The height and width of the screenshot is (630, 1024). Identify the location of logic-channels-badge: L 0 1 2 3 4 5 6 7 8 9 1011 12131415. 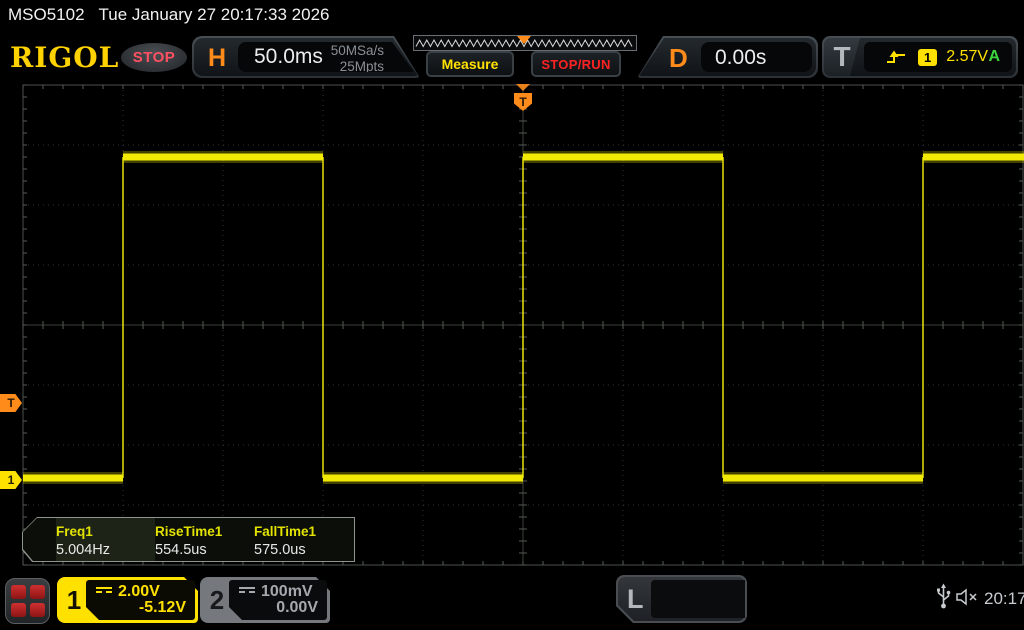
(681, 599).